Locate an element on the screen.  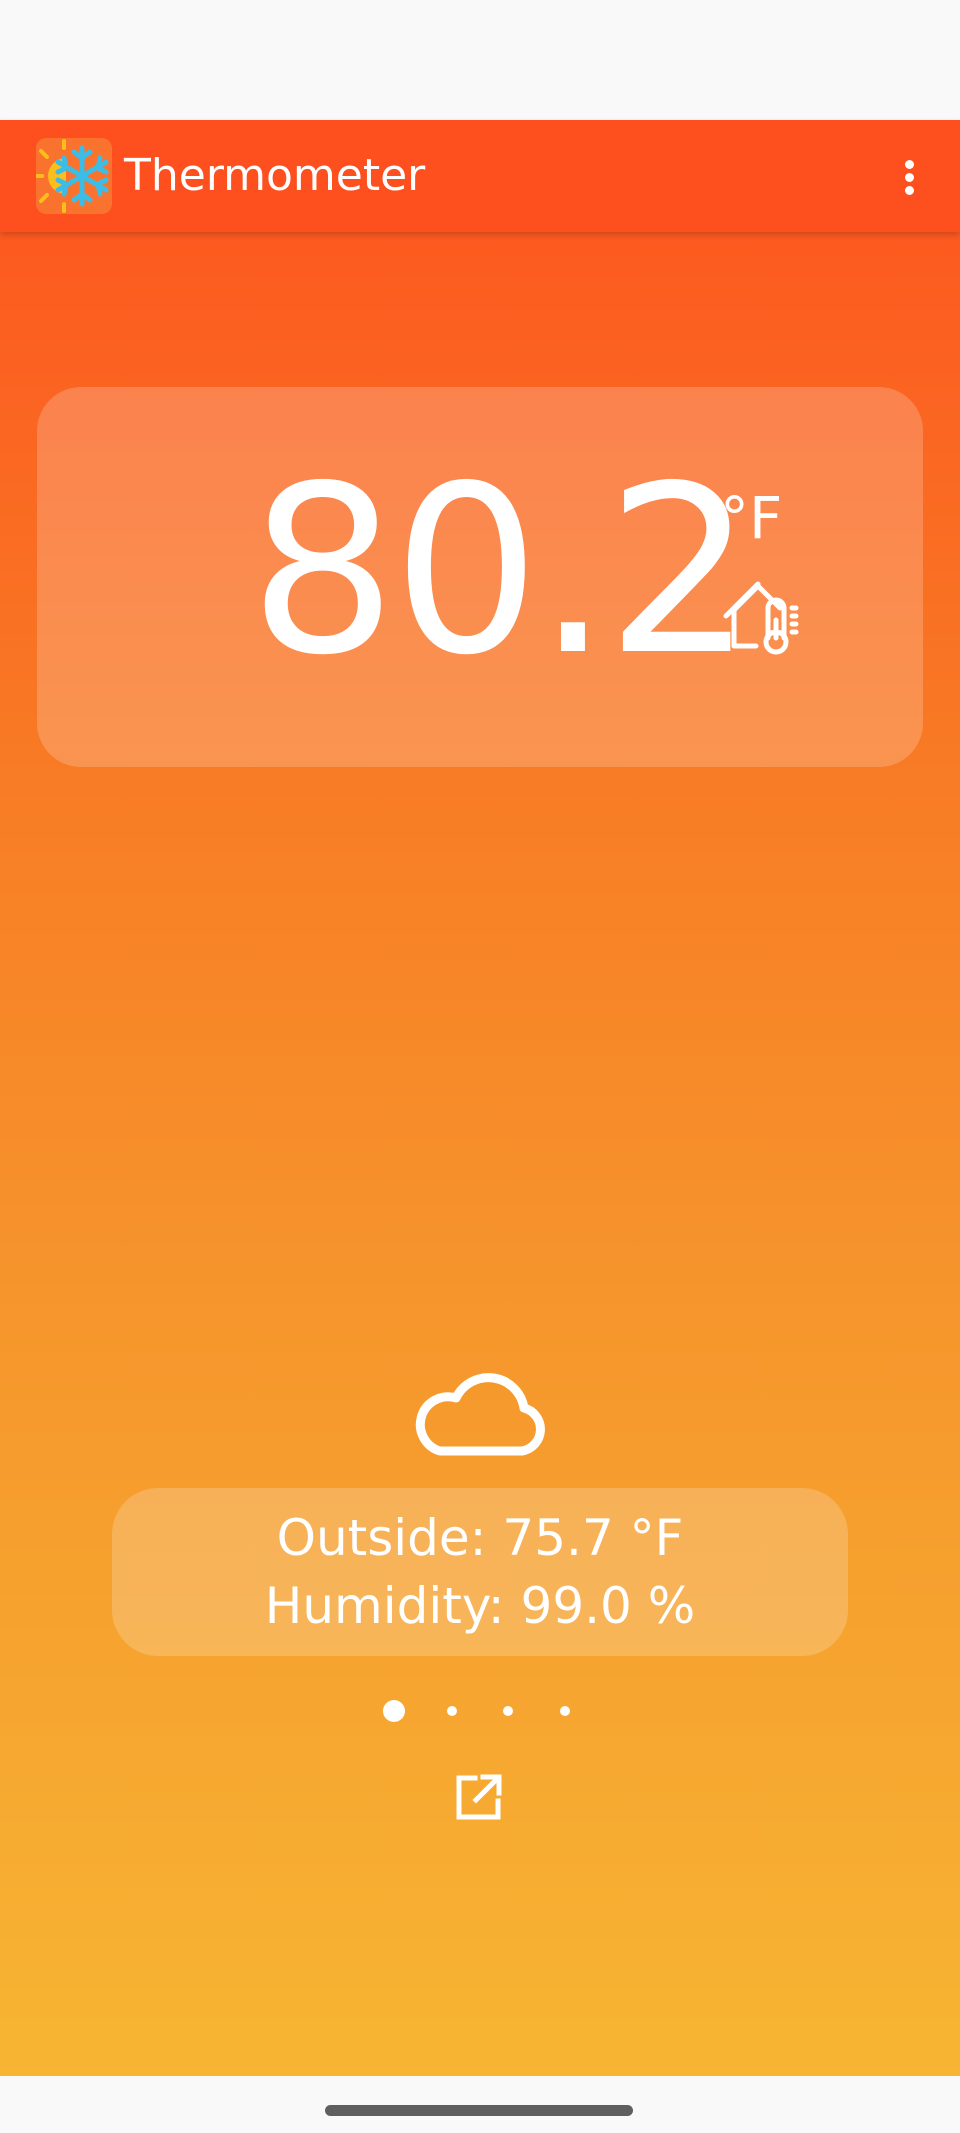
cloud-icon is located at coordinates (480, 1413).